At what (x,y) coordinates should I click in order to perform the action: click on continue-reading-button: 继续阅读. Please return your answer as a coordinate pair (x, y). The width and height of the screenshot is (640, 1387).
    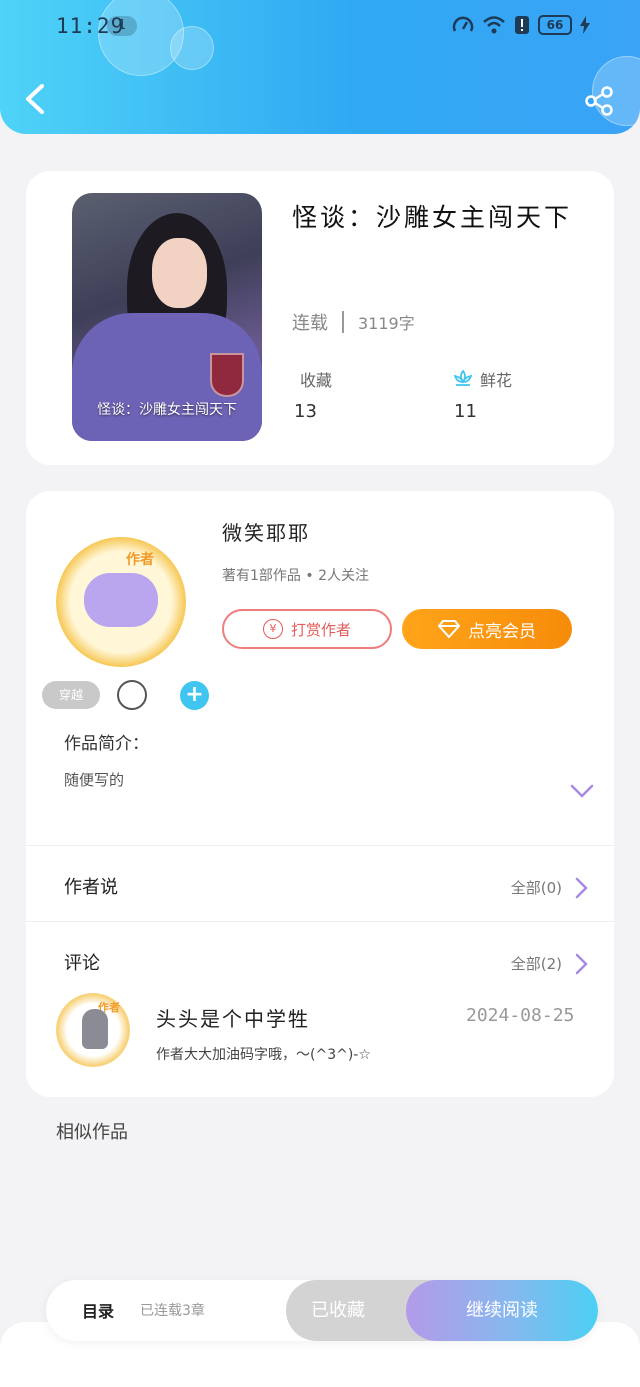
    Looking at the image, I should click on (502, 1310).